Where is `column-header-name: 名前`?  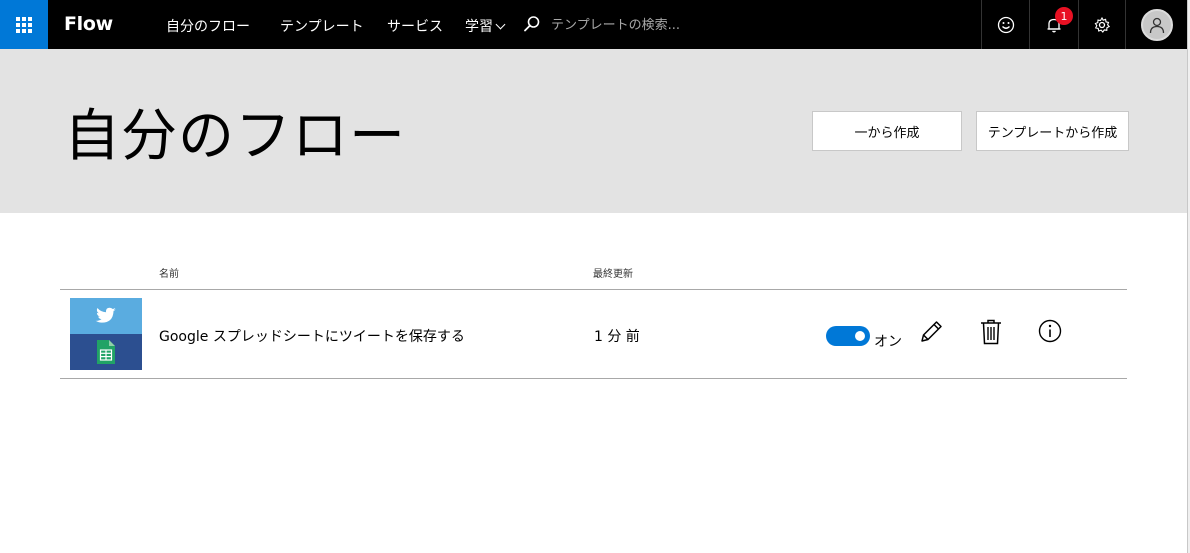
column-header-name: 名前 is located at coordinates (169, 272).